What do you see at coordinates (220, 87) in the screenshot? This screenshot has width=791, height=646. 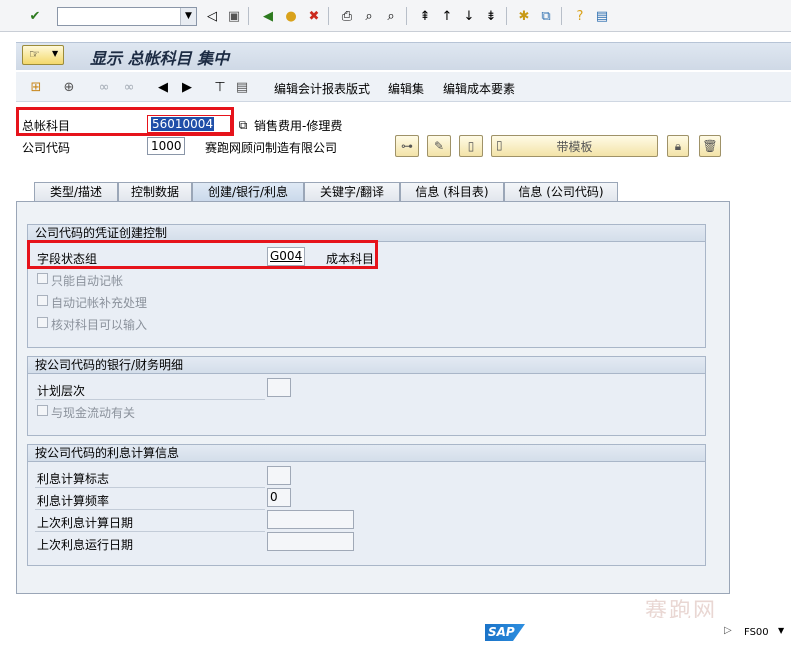 I see `print-preview-icon: ⊤` at bounding box center [220, 87].